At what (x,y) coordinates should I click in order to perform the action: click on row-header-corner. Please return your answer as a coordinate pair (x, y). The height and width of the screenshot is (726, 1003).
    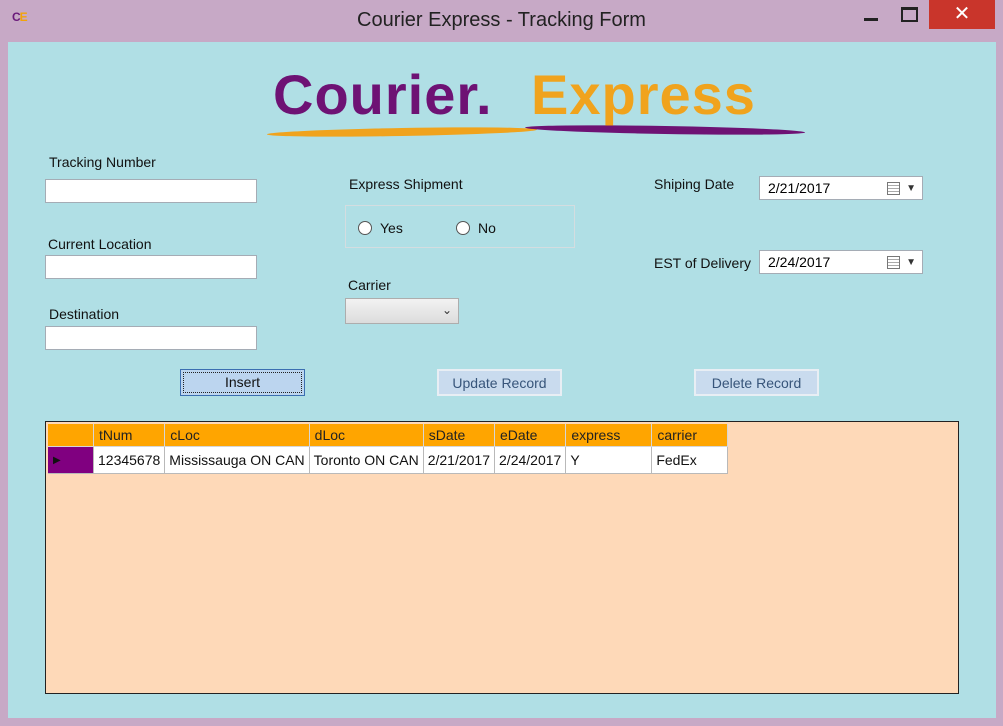
    Looking at the image, I should click on (71, 435).